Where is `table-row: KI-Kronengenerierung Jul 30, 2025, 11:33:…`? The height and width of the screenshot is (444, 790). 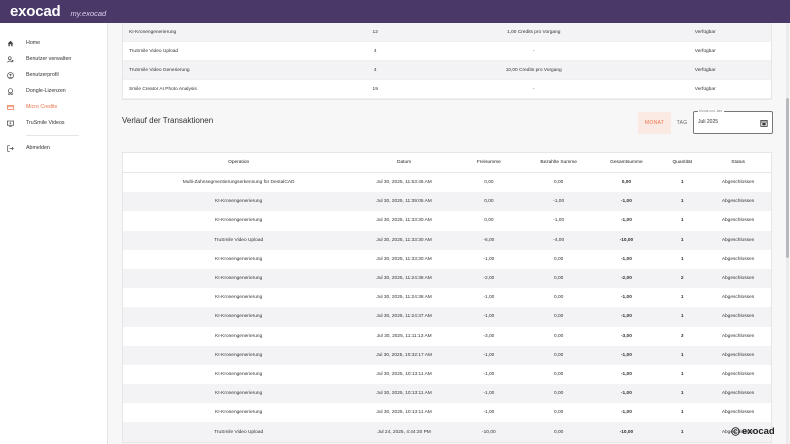
table-row: KI-Kronengenerierung Jul 30, 2025, 11:33:… is located at coordinates (447, 259).